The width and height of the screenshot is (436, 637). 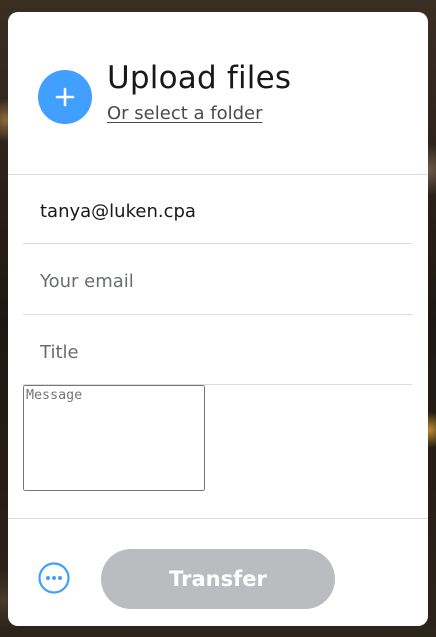 I want to click on upload-files-title: Upload files, so click(x=199, y=78).